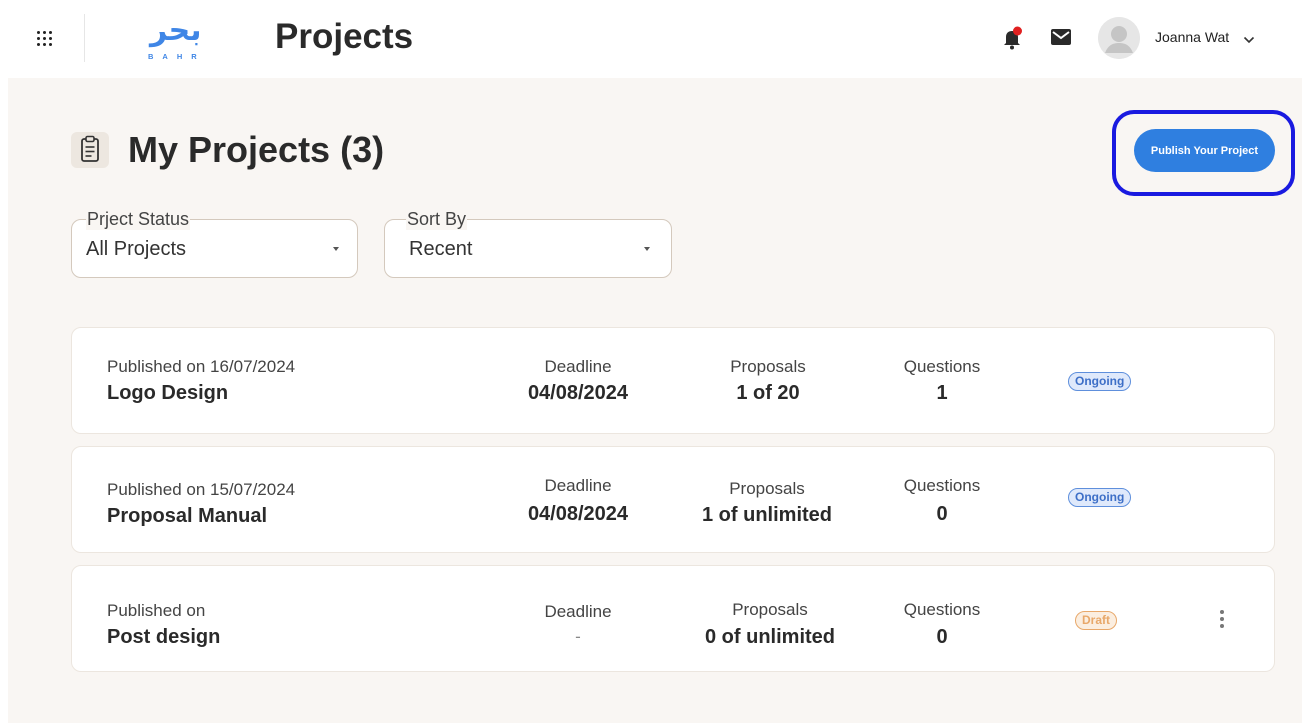 This screenshot has height=723, width=1302. I want to click on sort-by-legend: Sort By, so click(437, 219).